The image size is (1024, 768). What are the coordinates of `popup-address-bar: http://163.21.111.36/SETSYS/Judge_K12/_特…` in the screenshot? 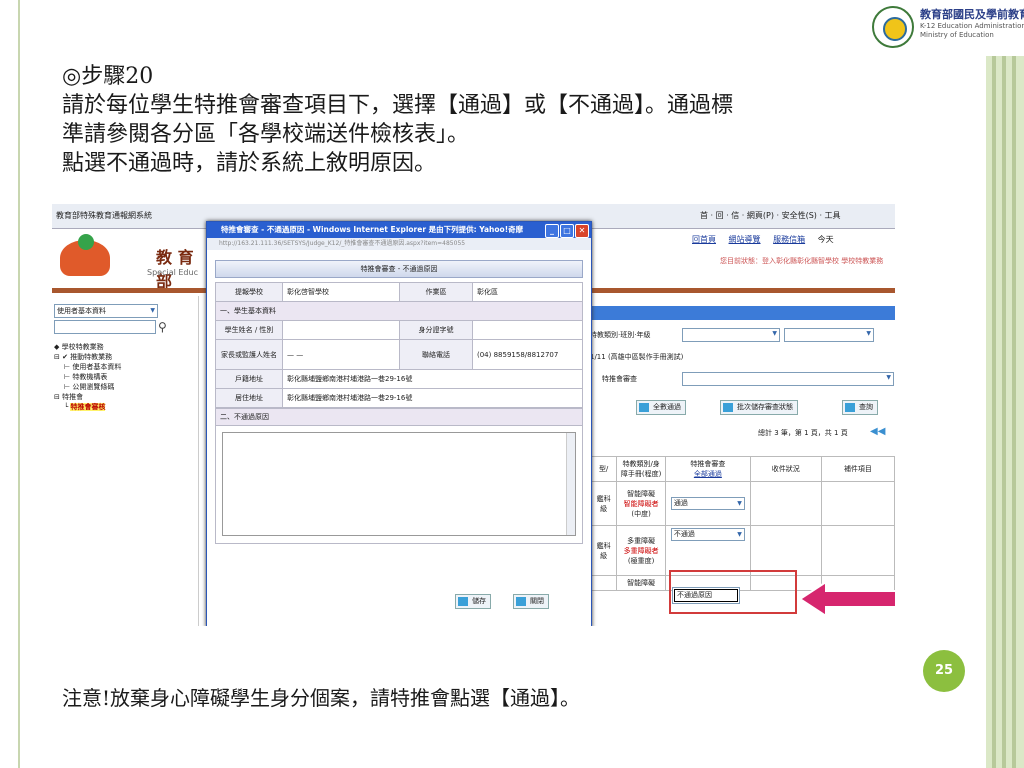 It's located at (399, 244).